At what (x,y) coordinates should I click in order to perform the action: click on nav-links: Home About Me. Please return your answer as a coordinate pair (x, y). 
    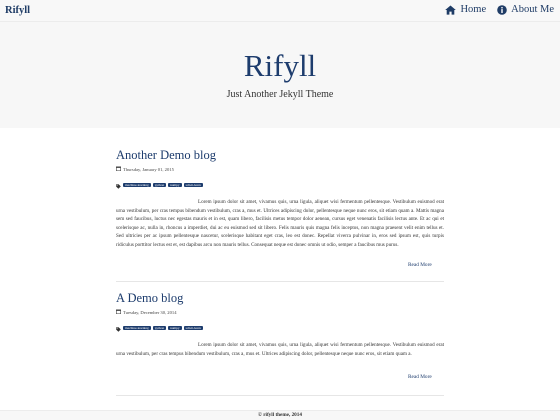
    Looking at the image, I should click on (499, 9).